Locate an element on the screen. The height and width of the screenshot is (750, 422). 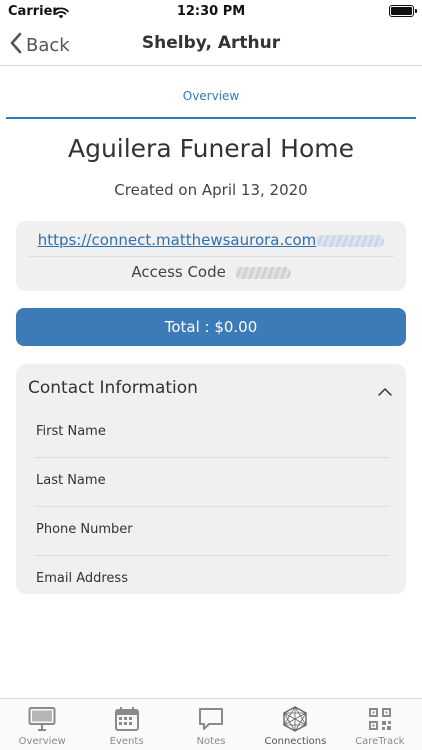
last-name-field: Last Name is located at coordinates (212, 483).